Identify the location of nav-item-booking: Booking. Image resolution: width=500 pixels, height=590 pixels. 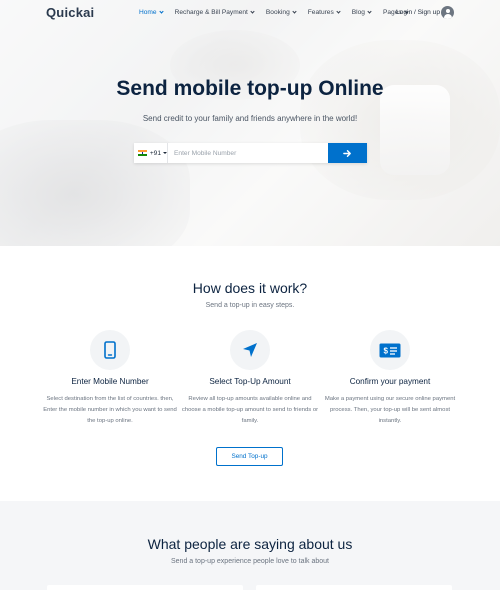
(281, 12).